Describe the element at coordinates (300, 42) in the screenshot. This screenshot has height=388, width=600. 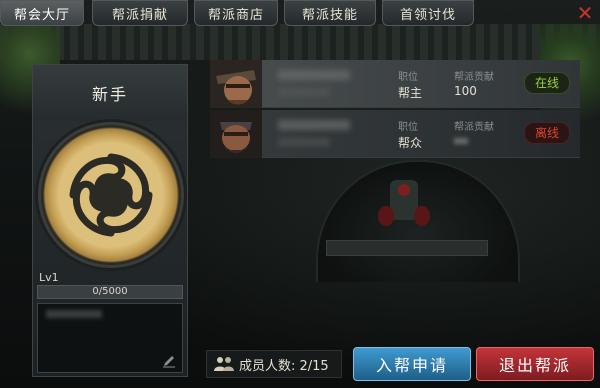
I see `roof-background` at that location.